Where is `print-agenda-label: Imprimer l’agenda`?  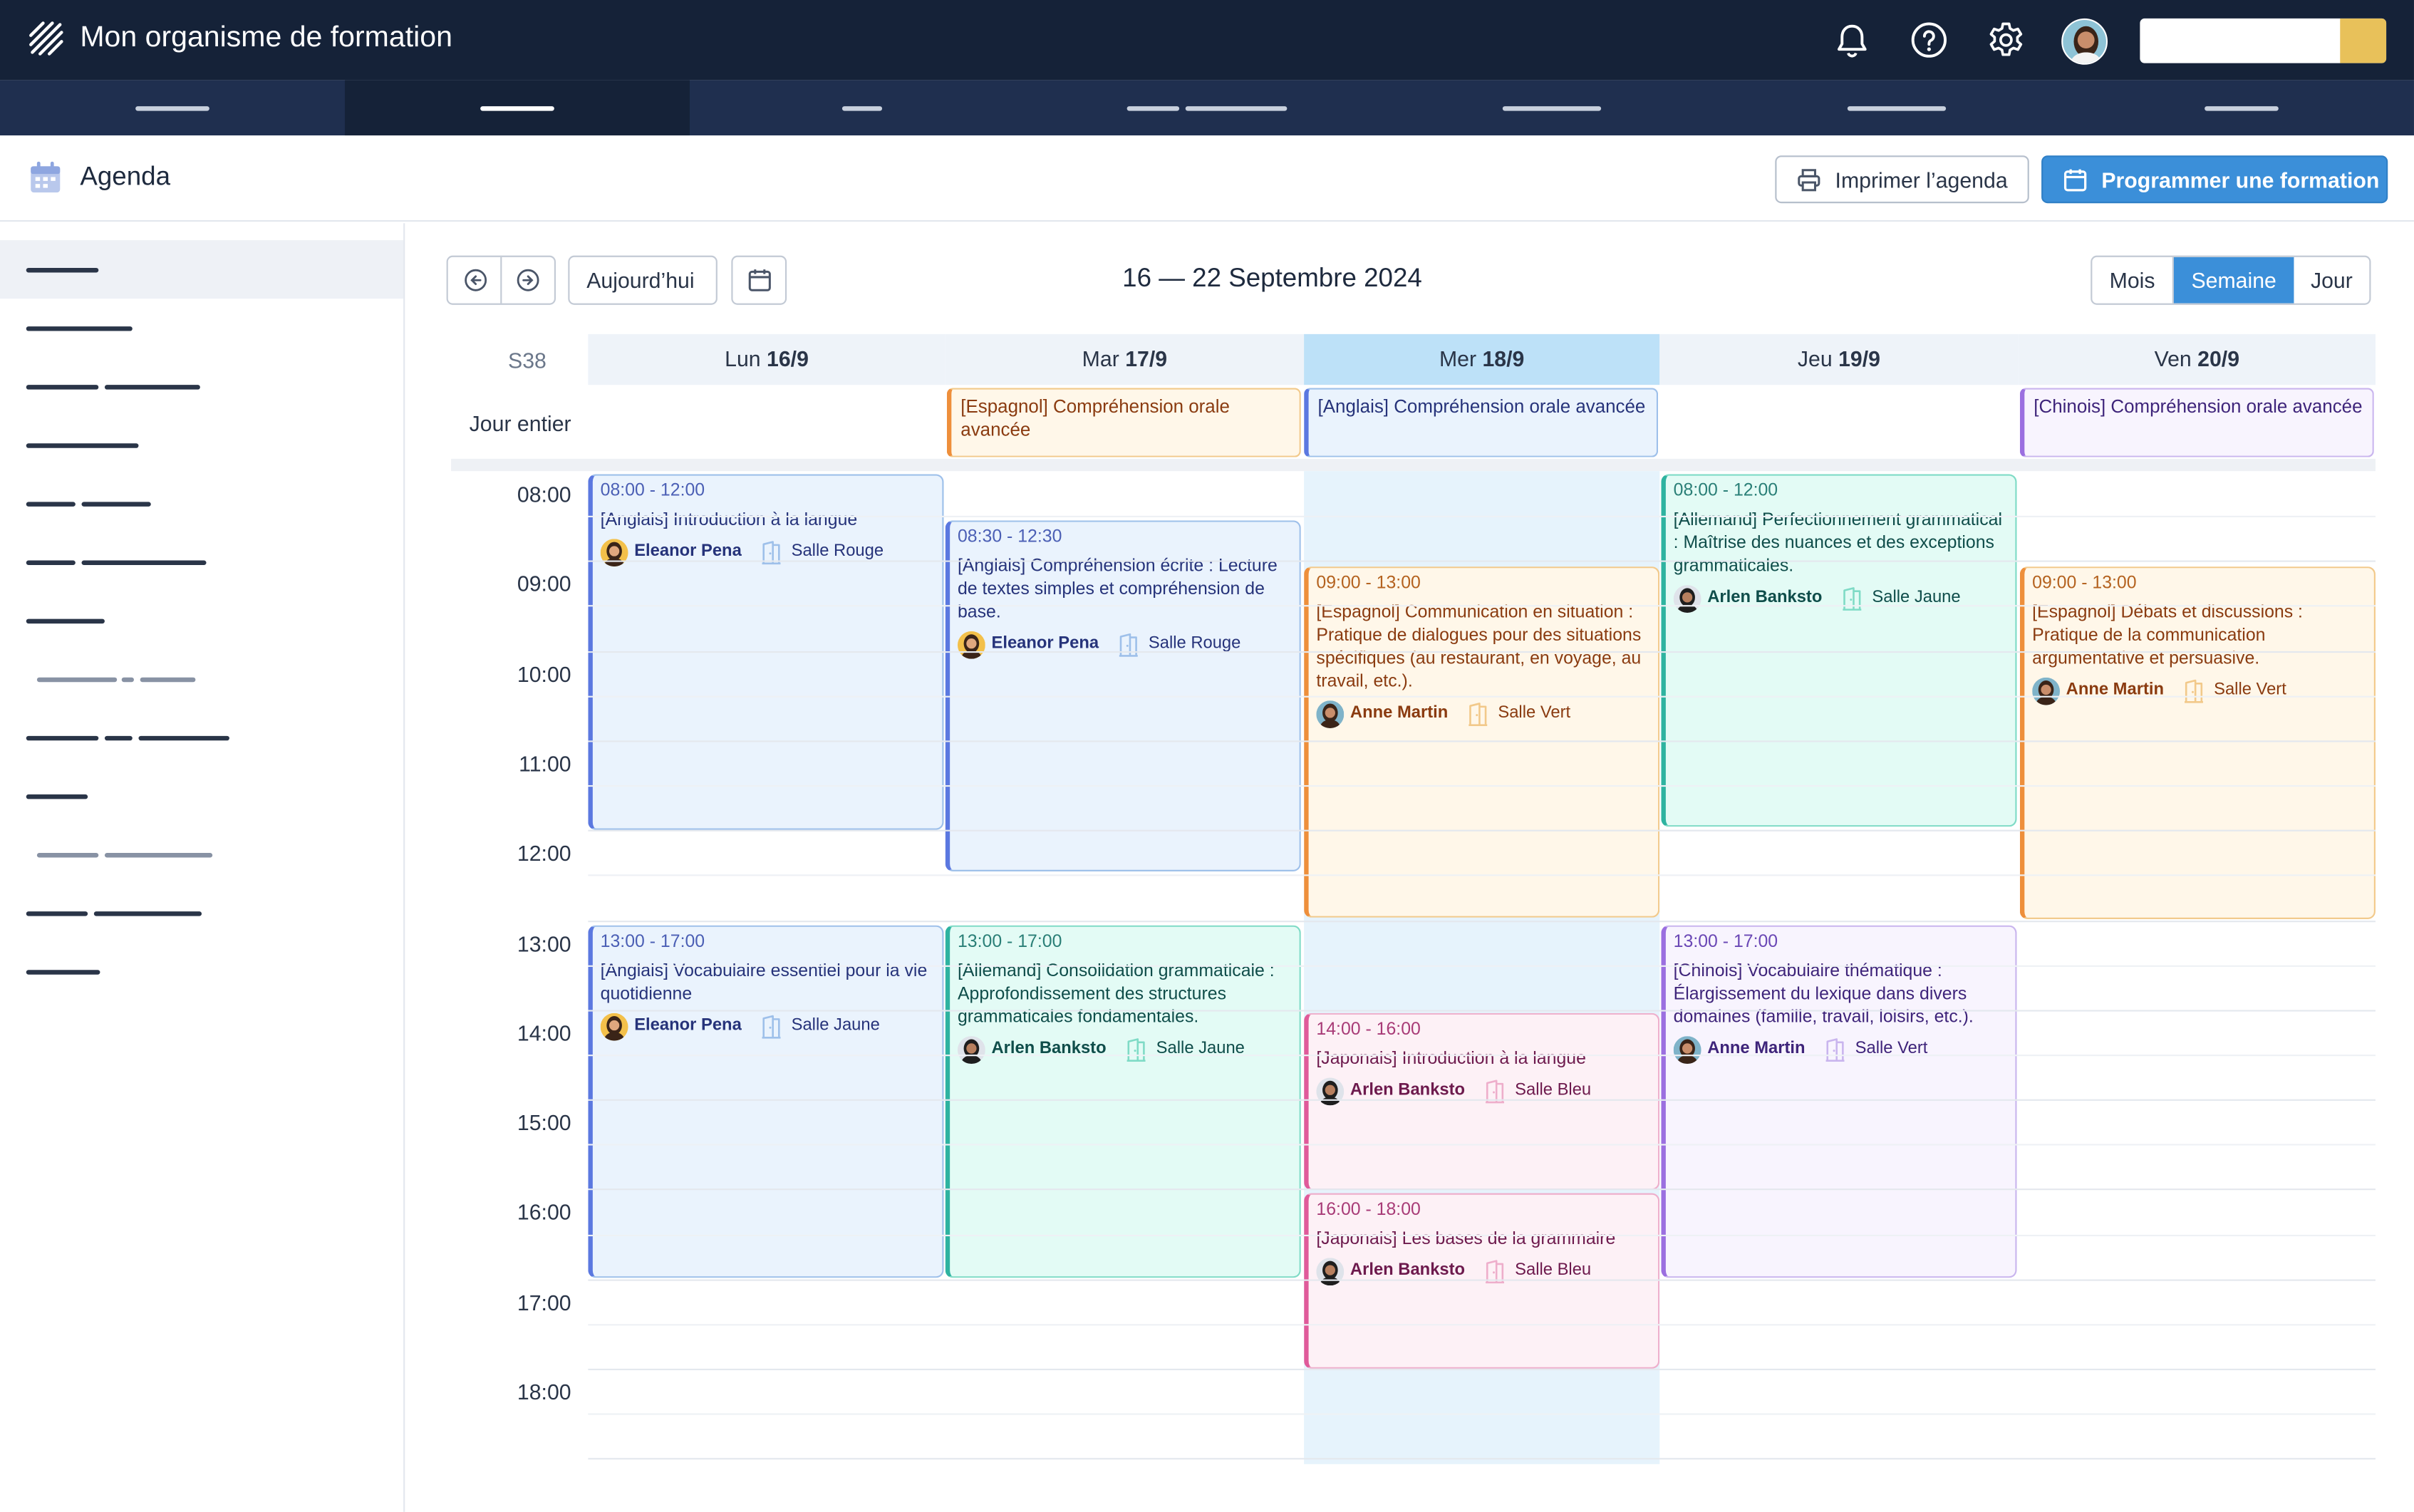 print-agenda-label: Imprimer l’agenda is located at coordinates (1921, 180).